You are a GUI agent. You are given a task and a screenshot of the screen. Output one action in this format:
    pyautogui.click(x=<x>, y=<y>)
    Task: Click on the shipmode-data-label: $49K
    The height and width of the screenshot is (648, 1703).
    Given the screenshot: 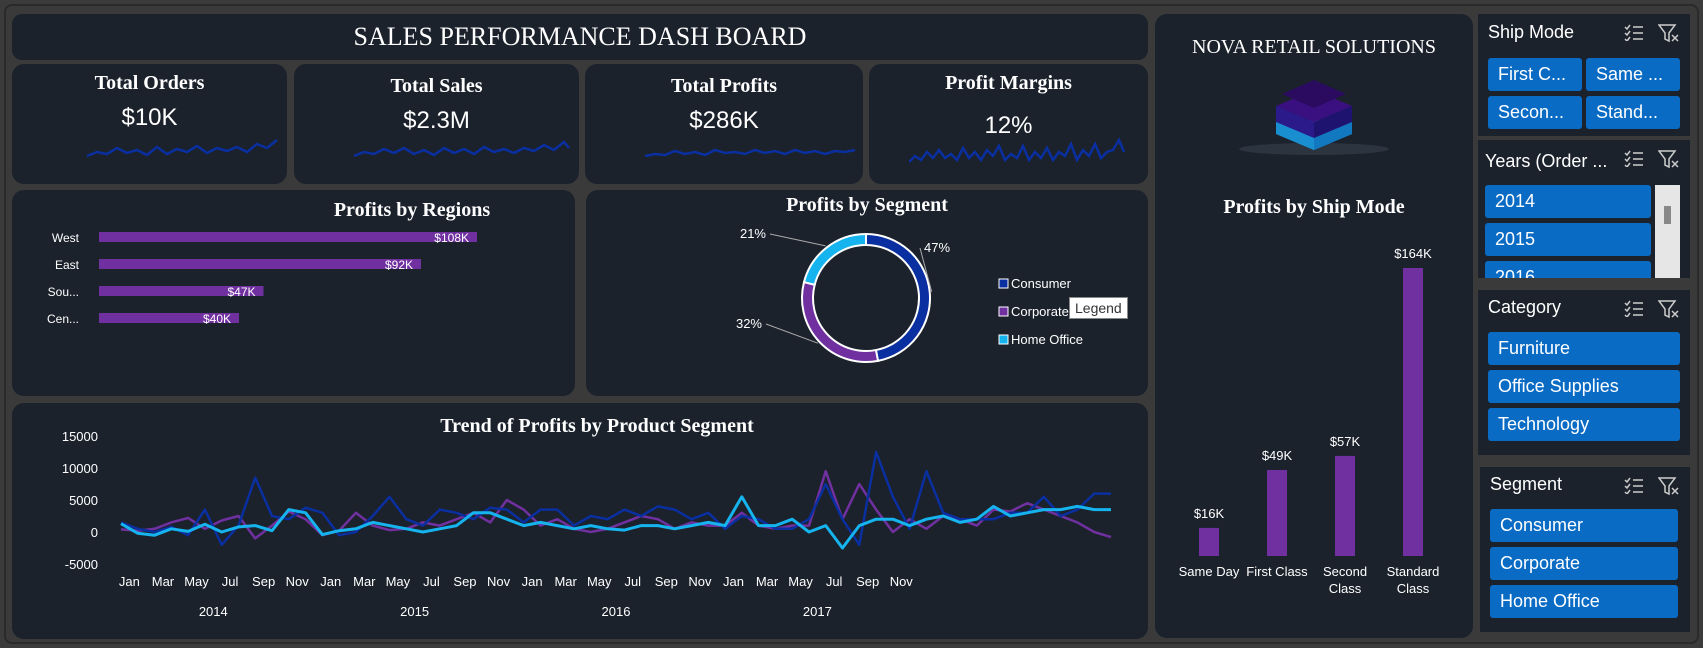 What is the action you would take?
    pyautogui.click(x=1277, y=455)
    